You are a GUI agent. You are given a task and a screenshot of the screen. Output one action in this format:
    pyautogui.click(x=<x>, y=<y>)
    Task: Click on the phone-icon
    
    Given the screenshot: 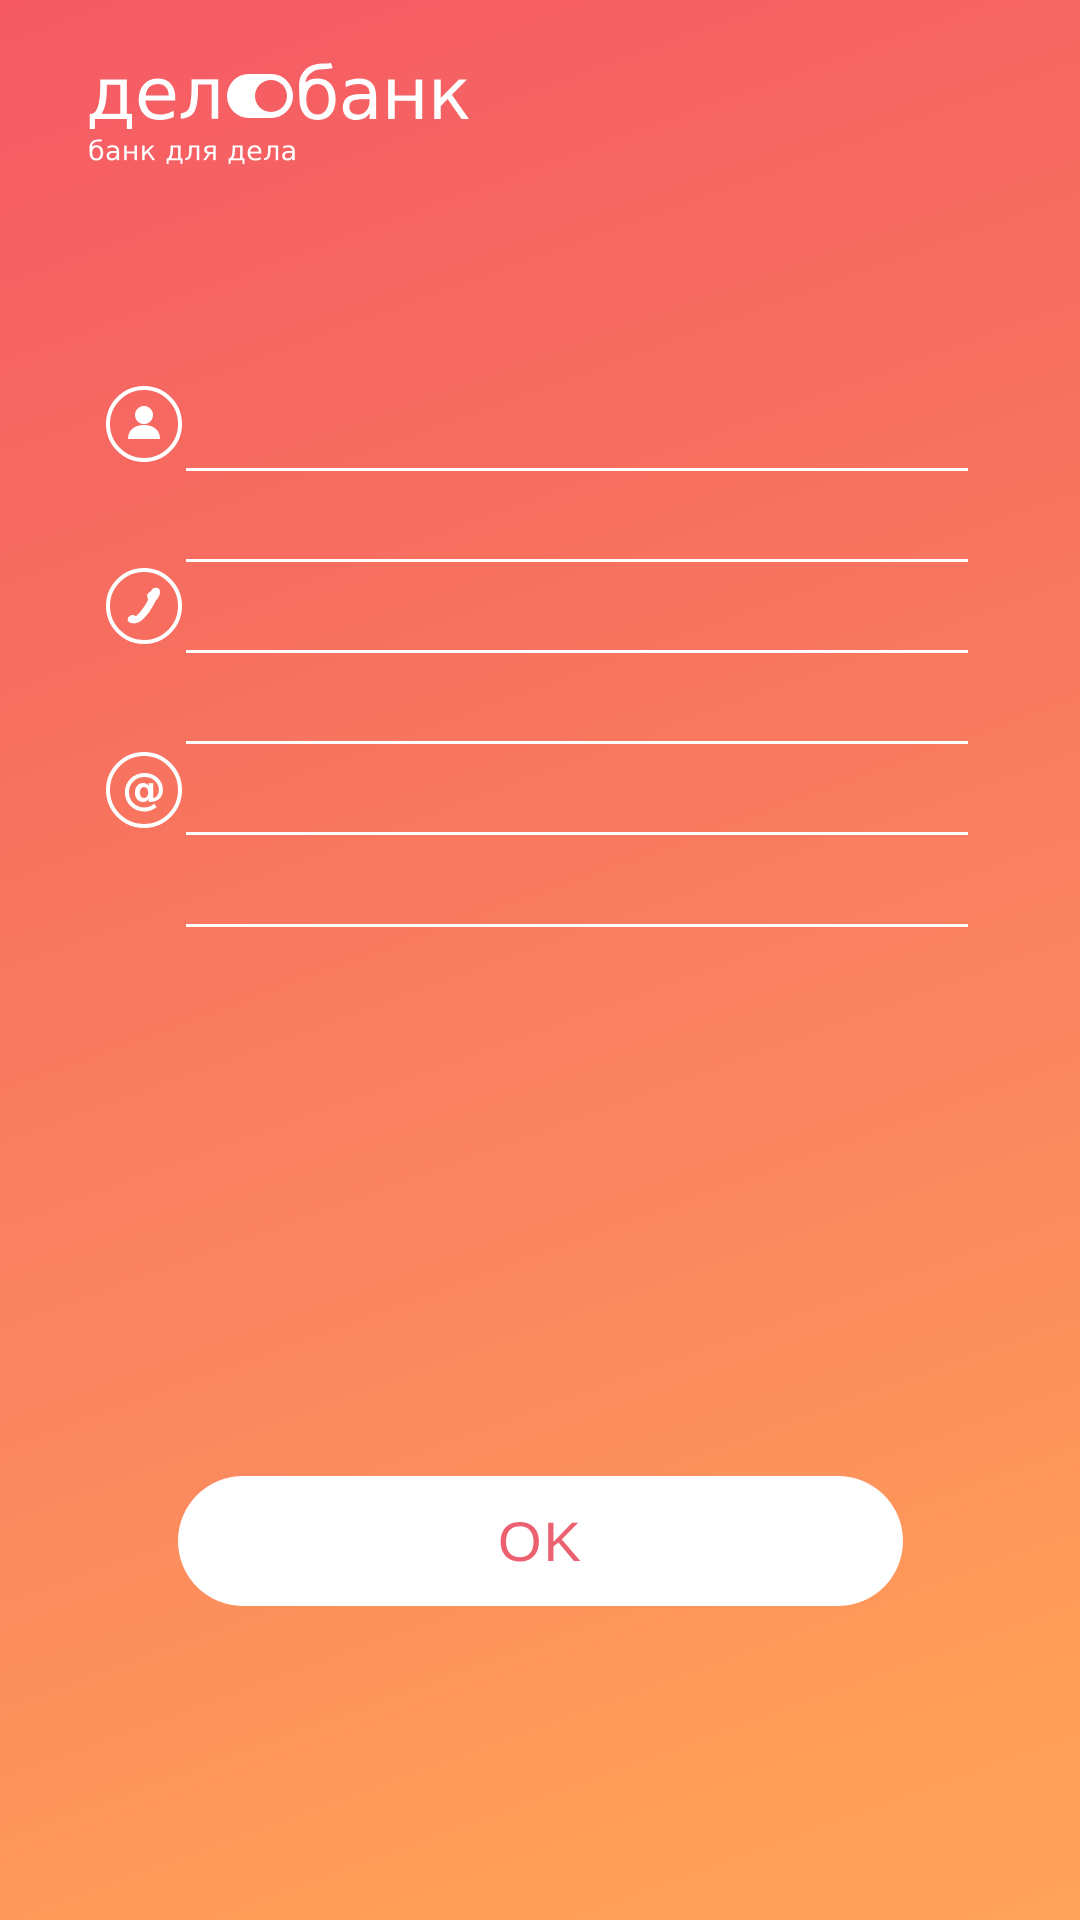 What is the action you would take?
    pyautogui.click(x=144, y=606)
    